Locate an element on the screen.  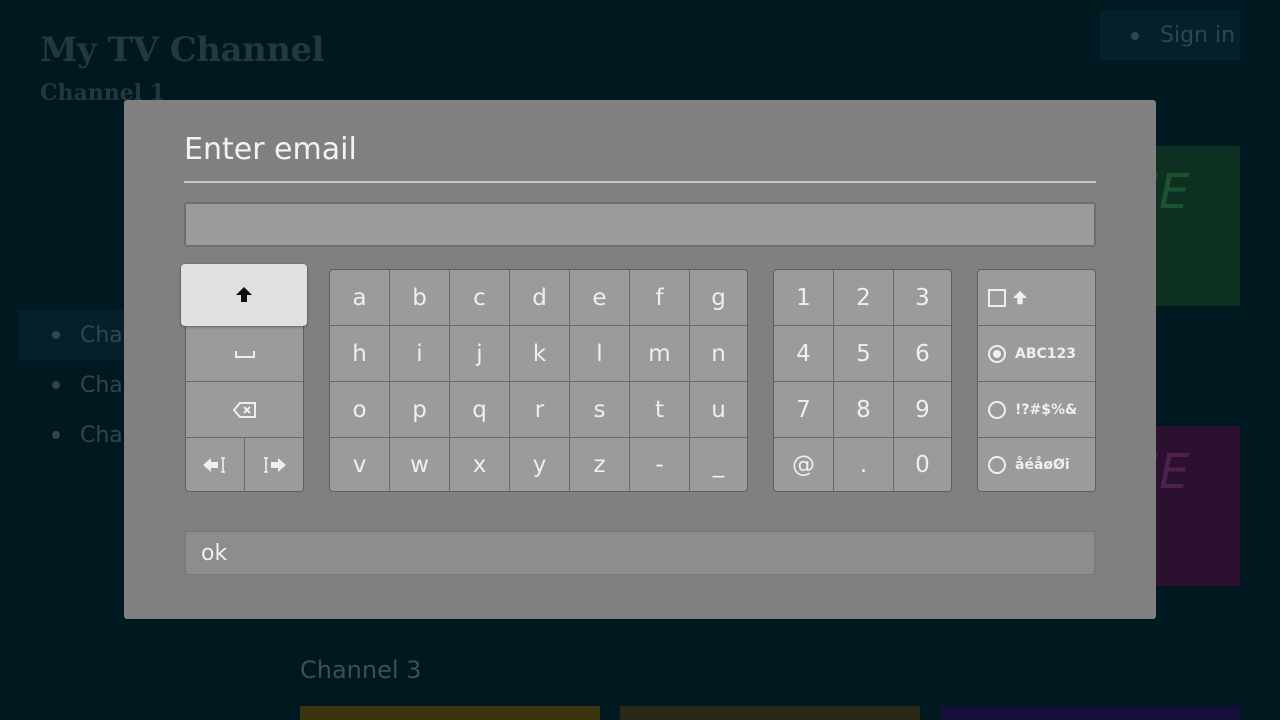
letter-key: r is located at coordinates (540, 410).